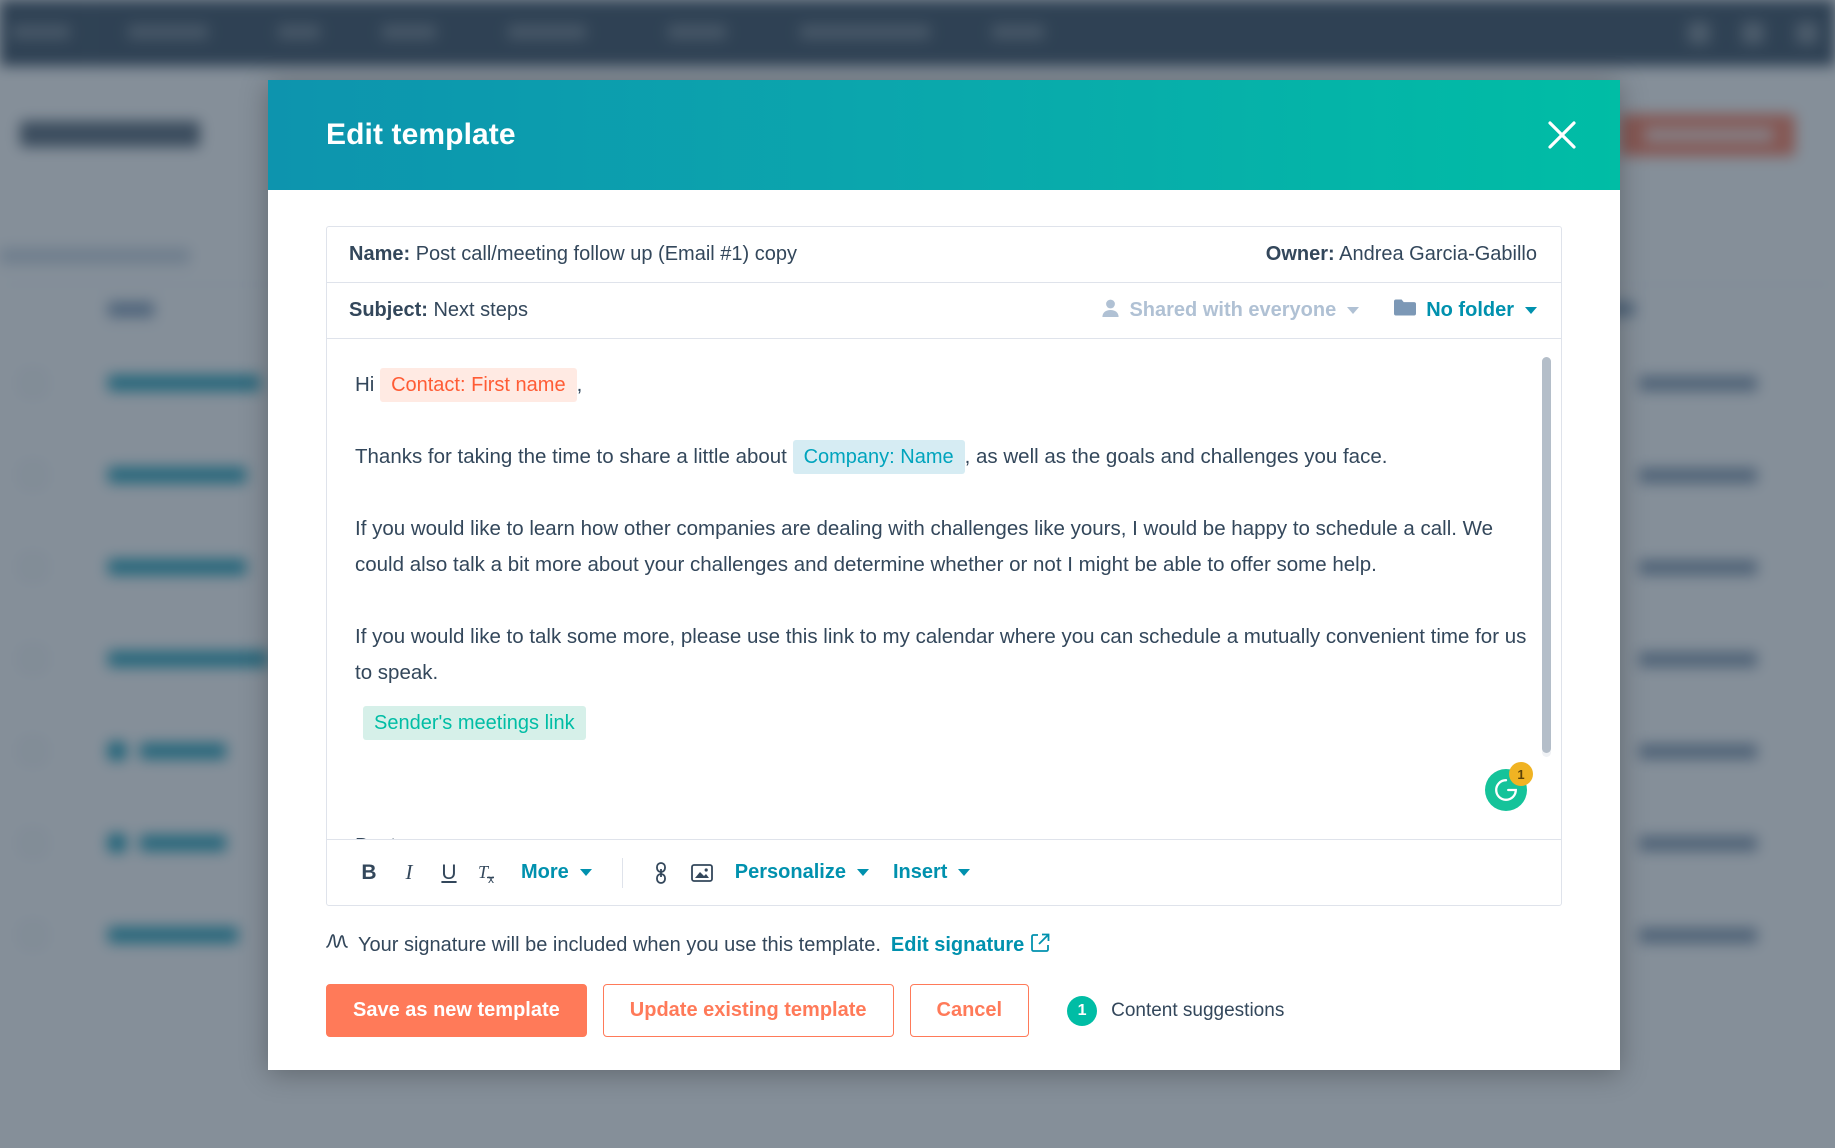 This screenshot has height=1148, width=1835. Describe the element at coordinates (478, 385) in the screenshot. I see `personalization-token-contact-first-name: Contact: First name` at that location.